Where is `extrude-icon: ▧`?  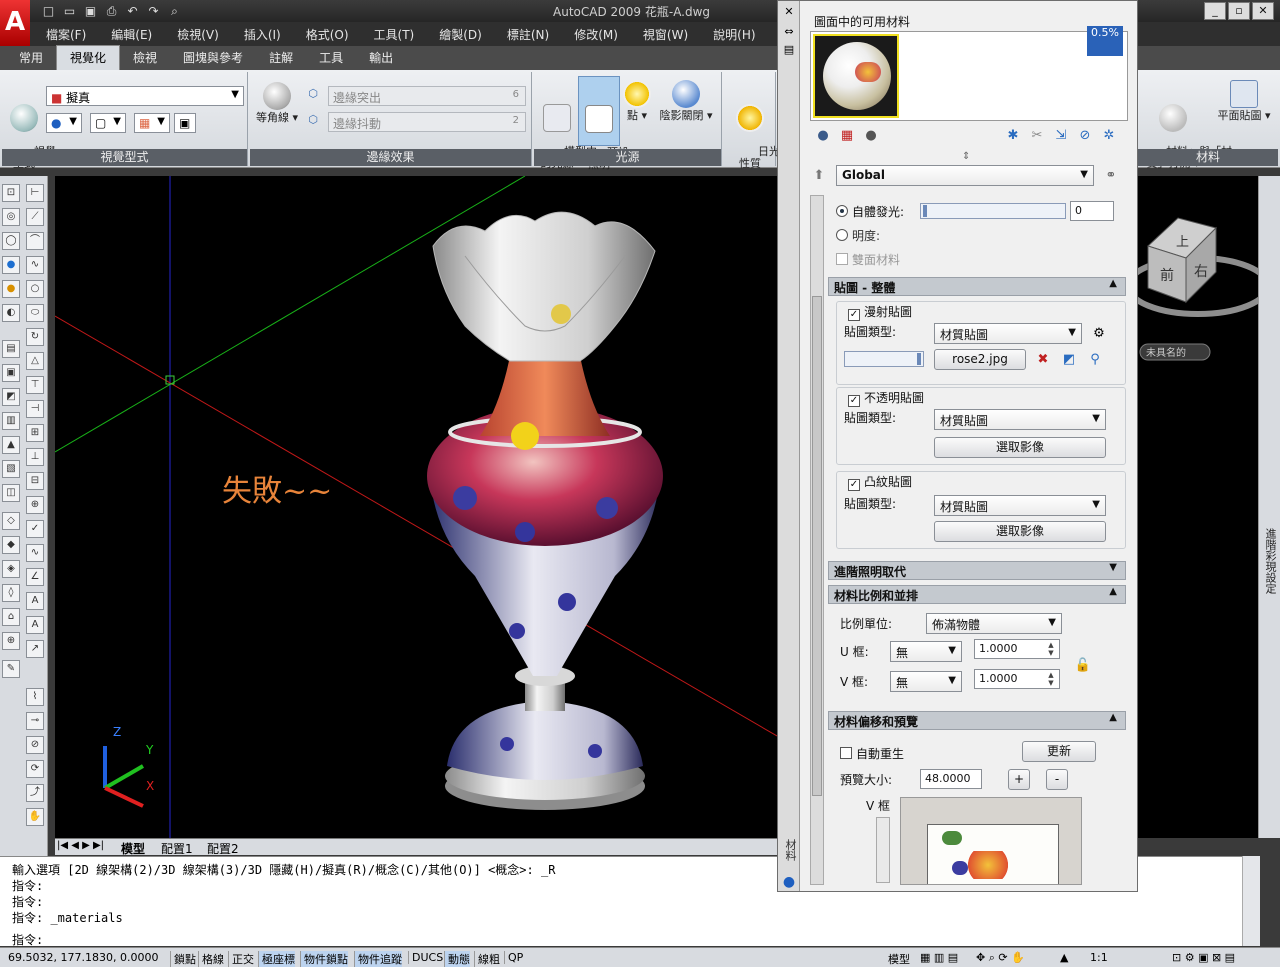
extrude-icon: ▧ is located at coordinates (11, 469).